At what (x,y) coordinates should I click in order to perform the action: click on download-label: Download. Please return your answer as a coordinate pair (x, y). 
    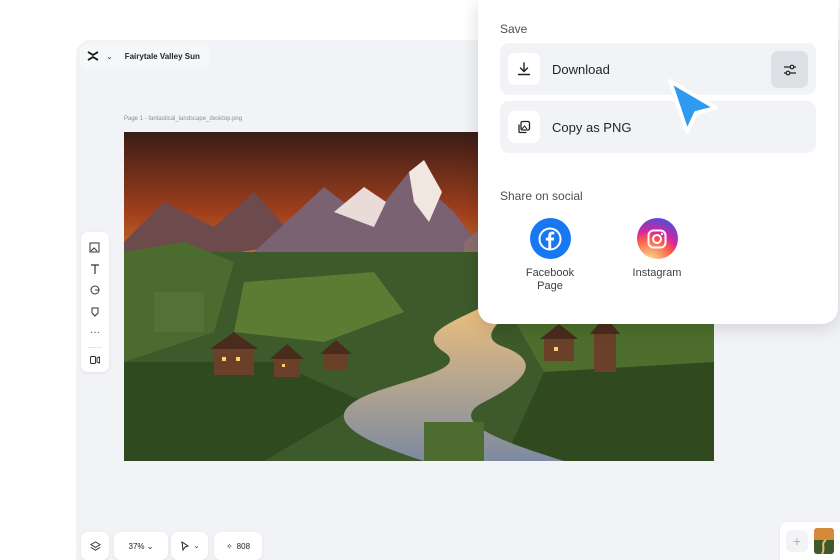
    Looking at the image, I should click on (581, 69).